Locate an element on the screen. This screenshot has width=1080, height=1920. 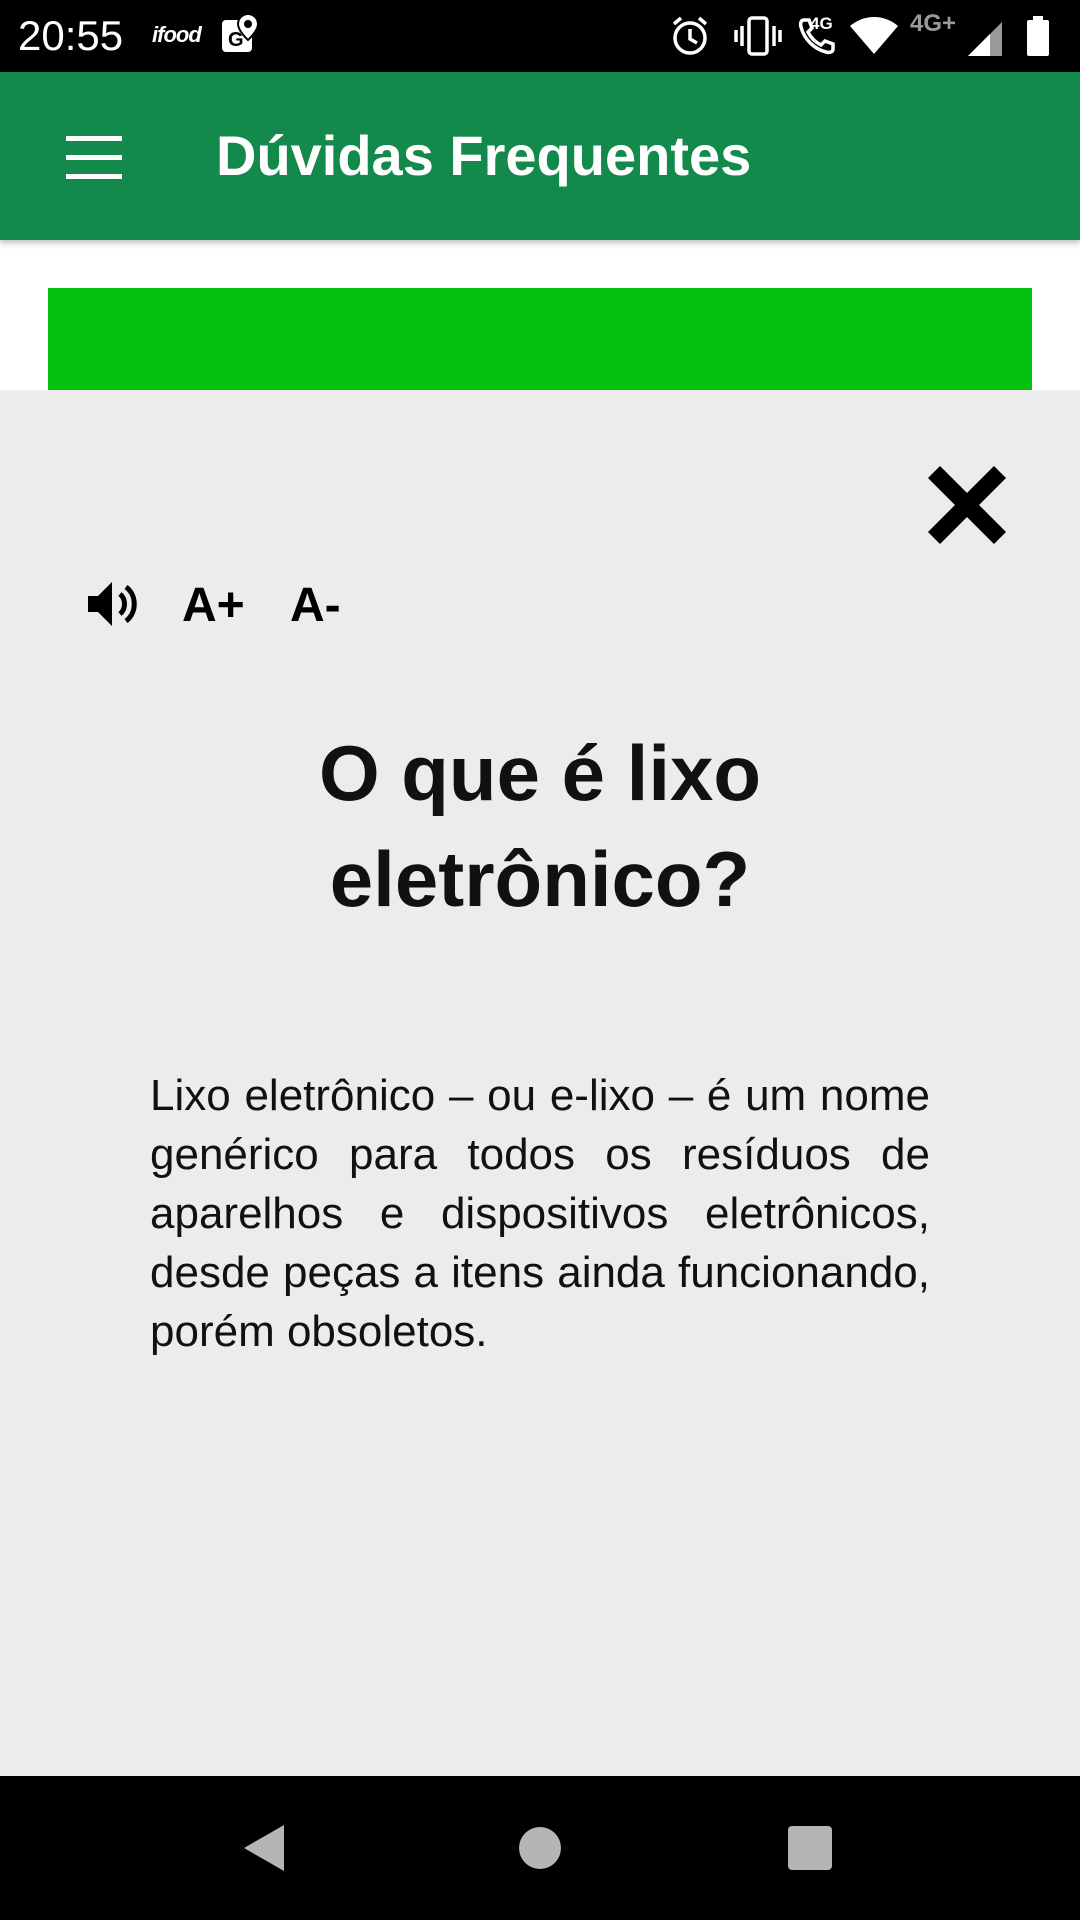
question-title: O que é lixo eletrônico? is located at coordinates (540, 826).